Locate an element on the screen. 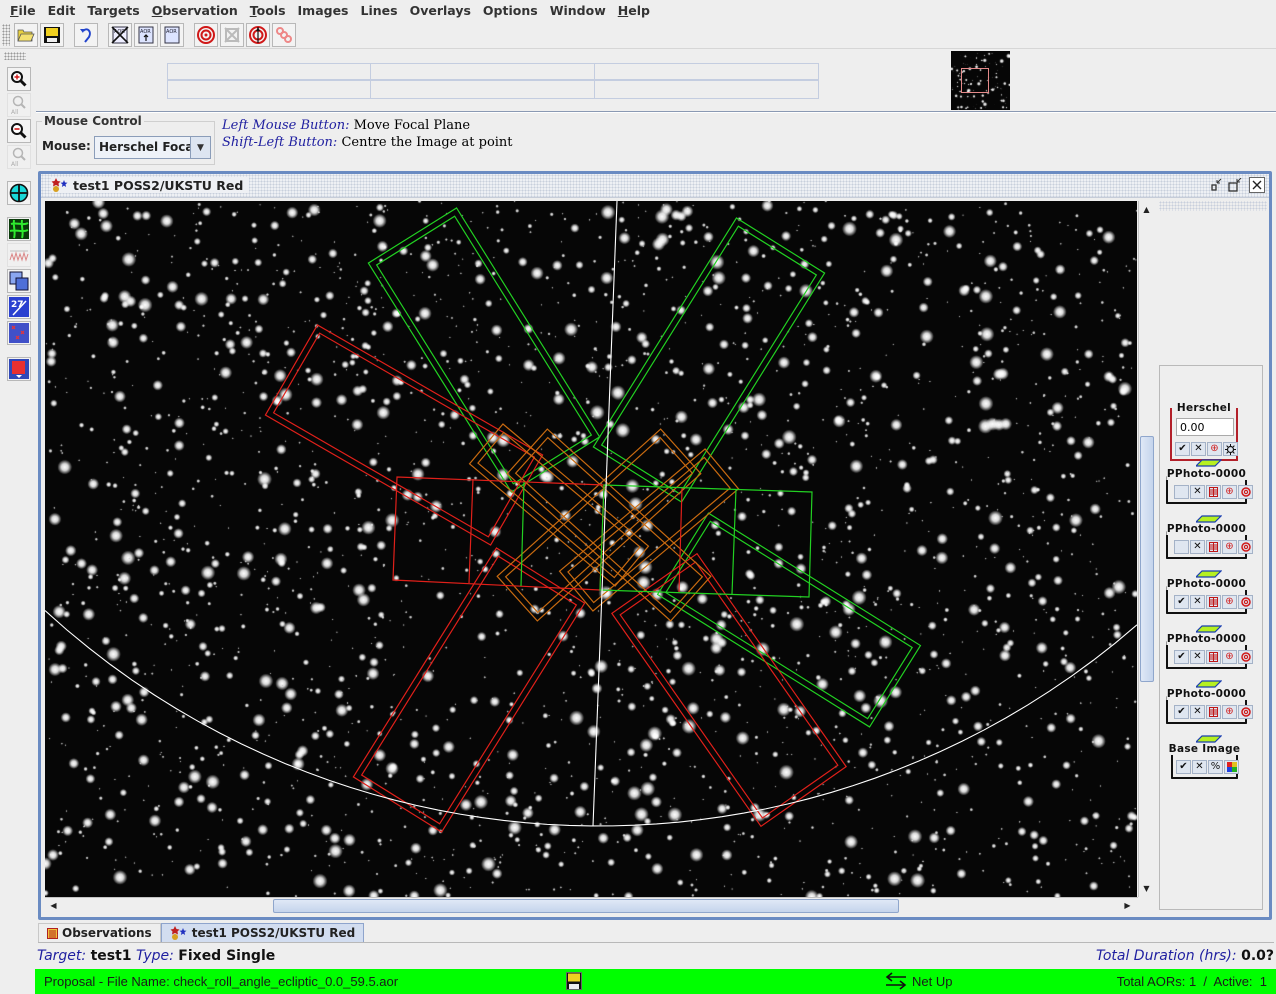 This screenshot has height=994, width=1276. thumbnail-view-box is located at coordinates (975, 80).